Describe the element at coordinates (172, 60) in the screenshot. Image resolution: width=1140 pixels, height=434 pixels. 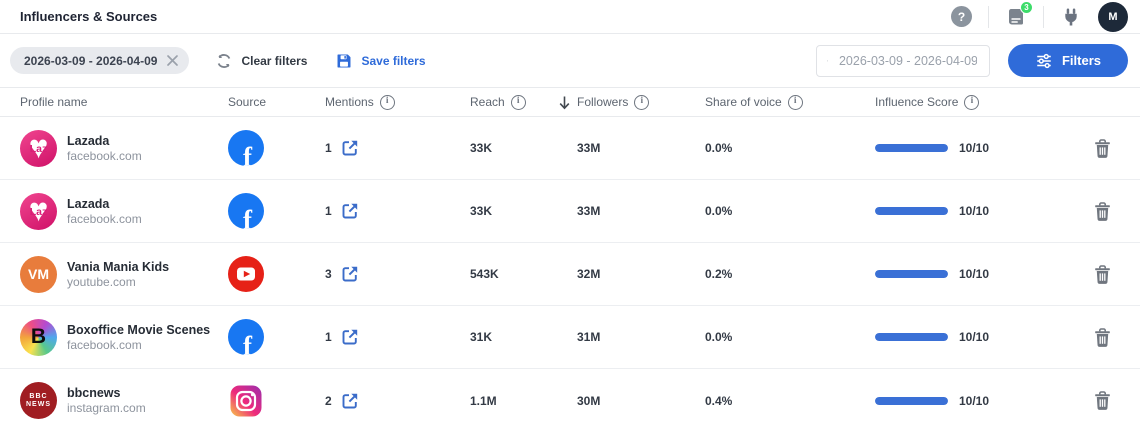
I see `chip-close-icon` at that location.